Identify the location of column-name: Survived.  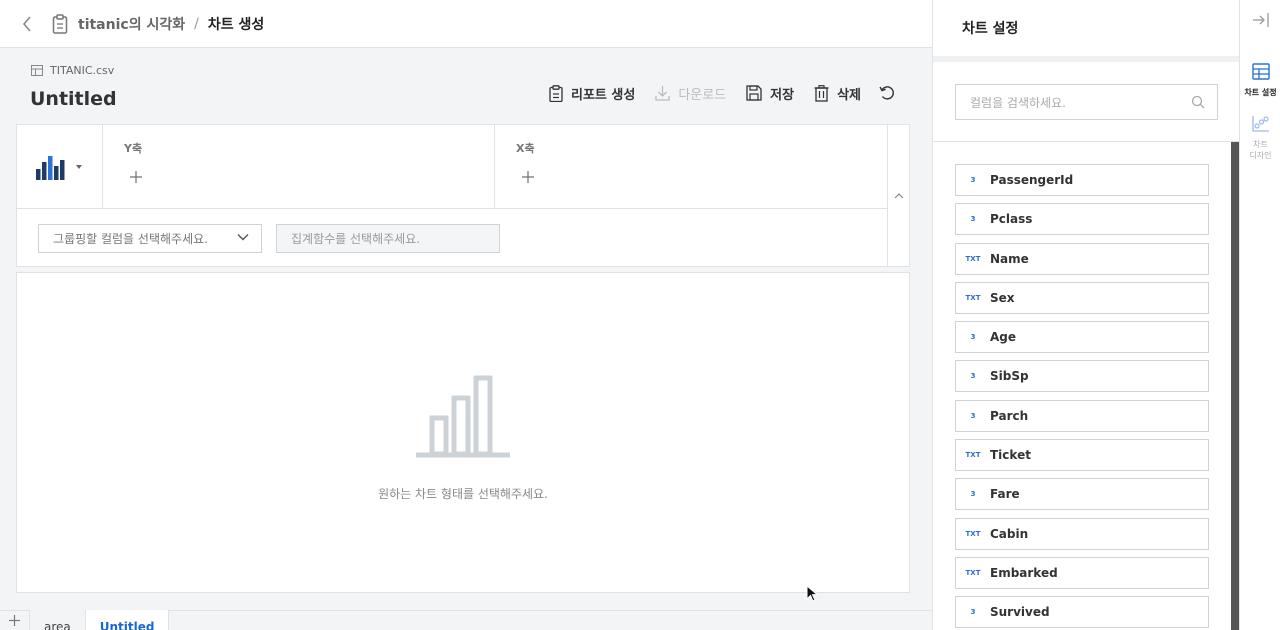
(1020, 612).